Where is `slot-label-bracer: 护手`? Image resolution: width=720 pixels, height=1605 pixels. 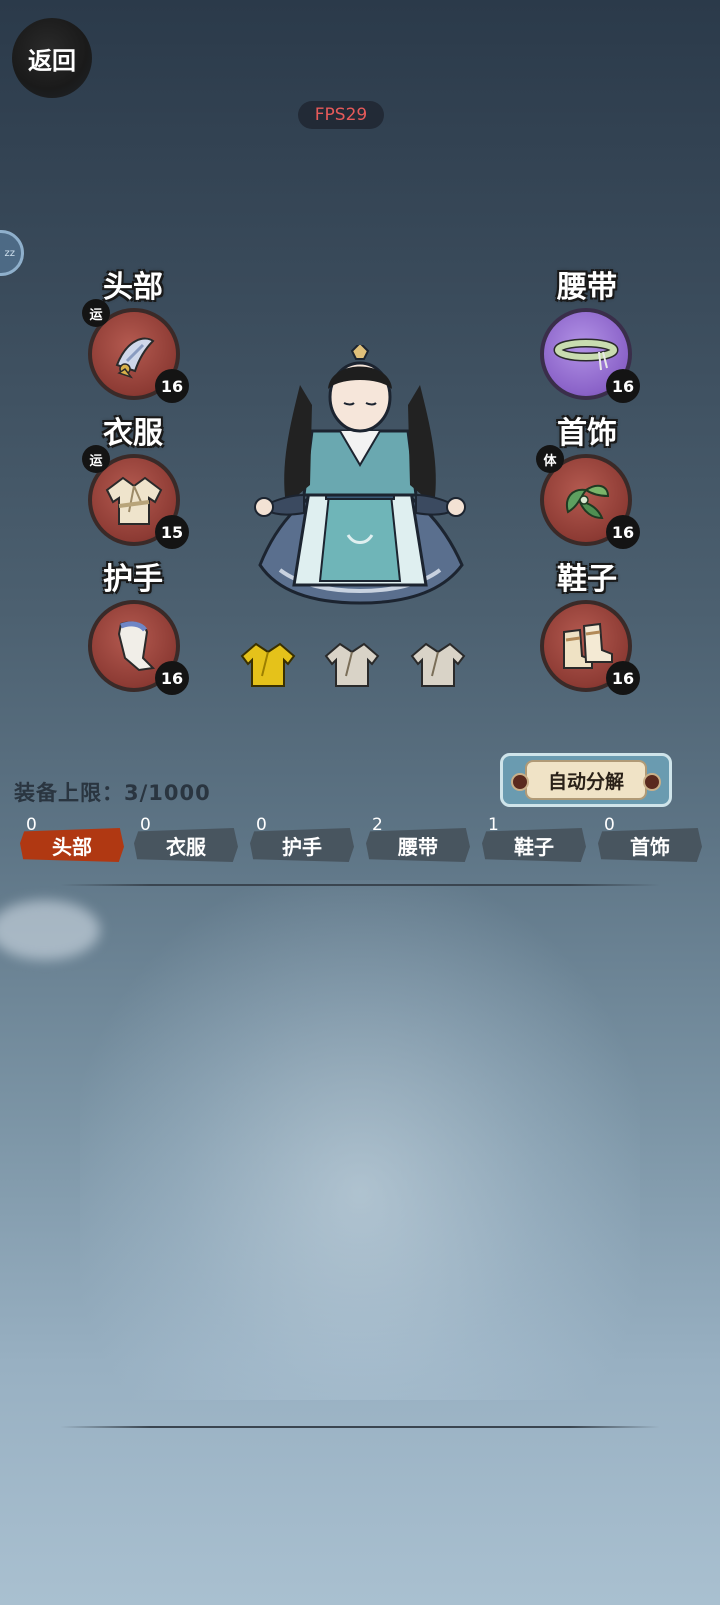 slot-label-bracer: 护手 is located at coordinates (133, 579).